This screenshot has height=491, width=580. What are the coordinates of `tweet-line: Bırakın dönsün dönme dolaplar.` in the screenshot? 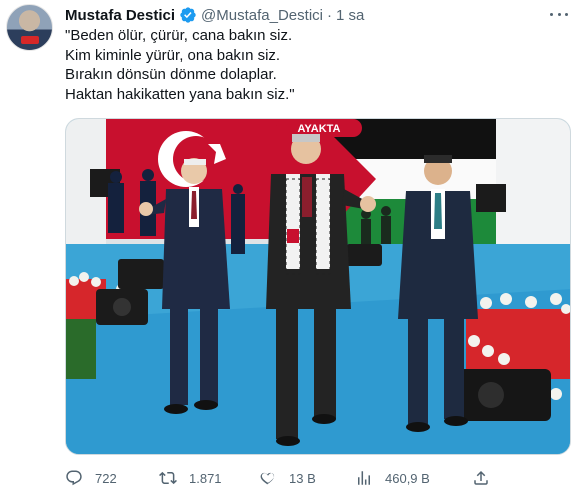 It's located at (171, 74).